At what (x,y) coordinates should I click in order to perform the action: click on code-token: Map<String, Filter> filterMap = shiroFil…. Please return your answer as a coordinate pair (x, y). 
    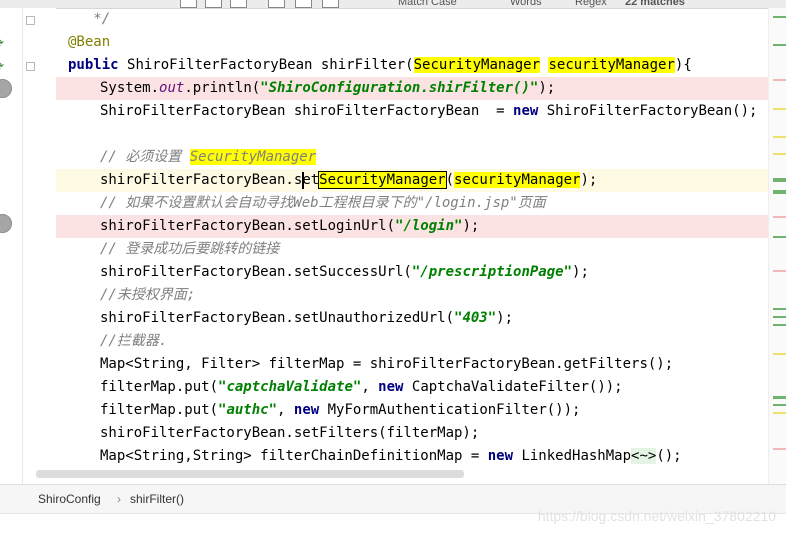
    Looking at the image, I should click on (387, 364).